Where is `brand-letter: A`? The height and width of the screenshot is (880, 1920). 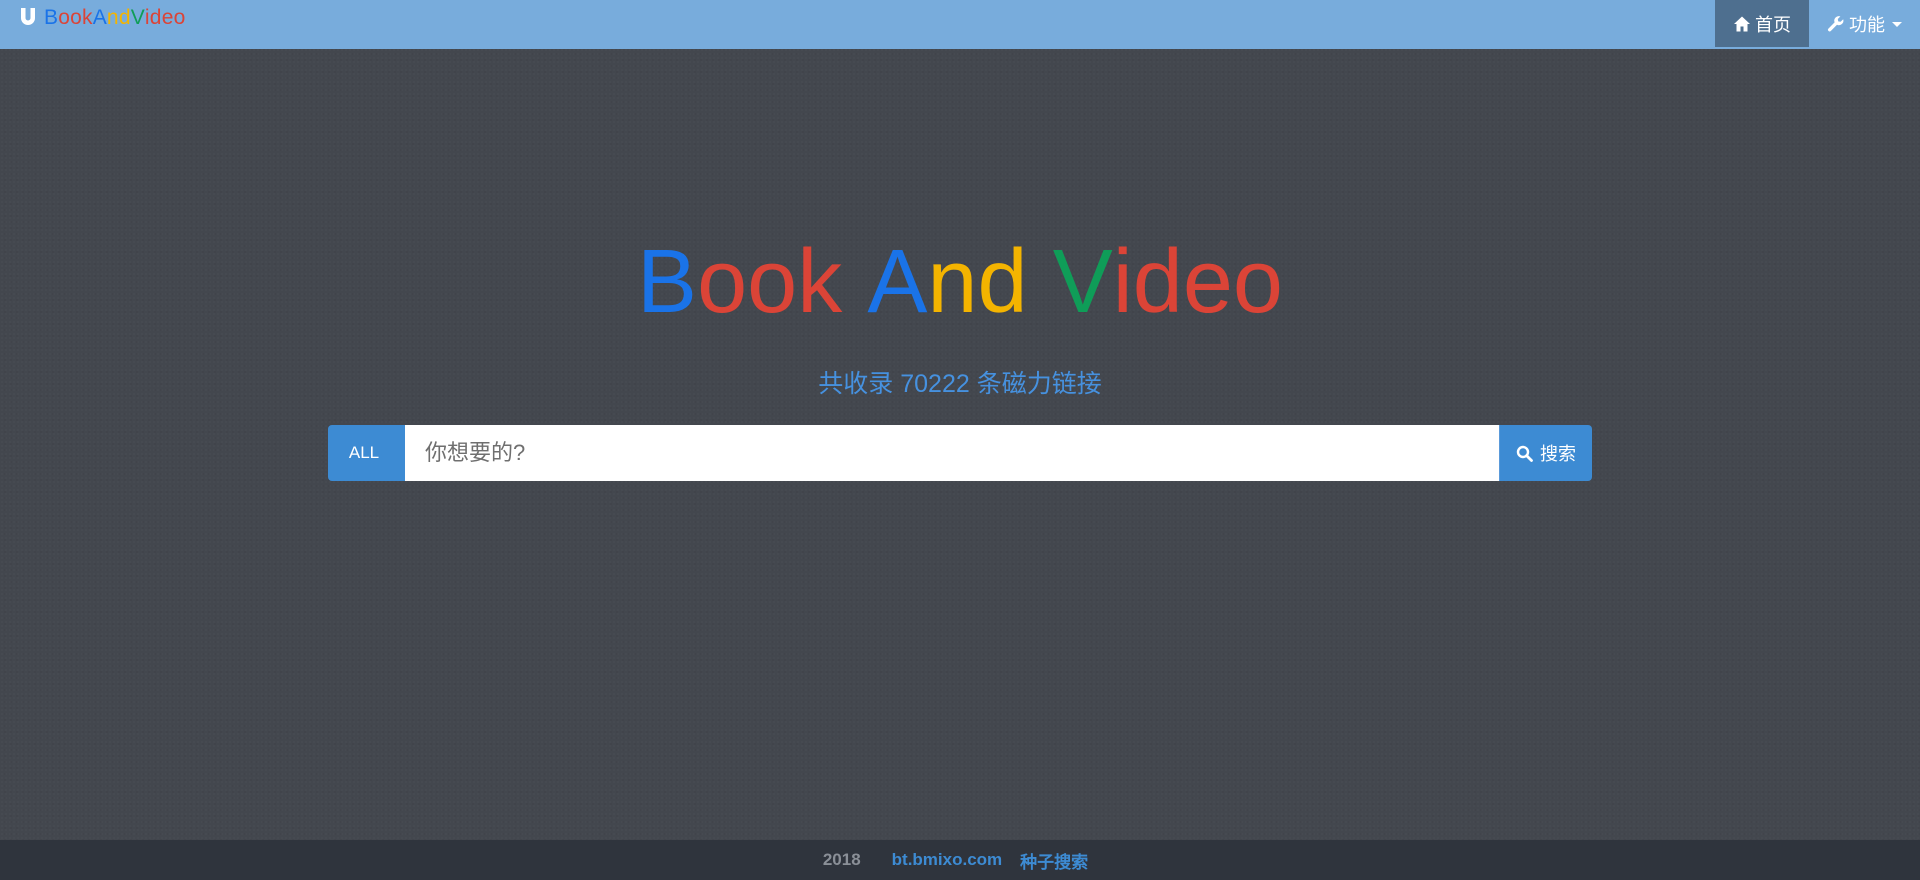
brand-letter: A is located at coordinates (99, 17).